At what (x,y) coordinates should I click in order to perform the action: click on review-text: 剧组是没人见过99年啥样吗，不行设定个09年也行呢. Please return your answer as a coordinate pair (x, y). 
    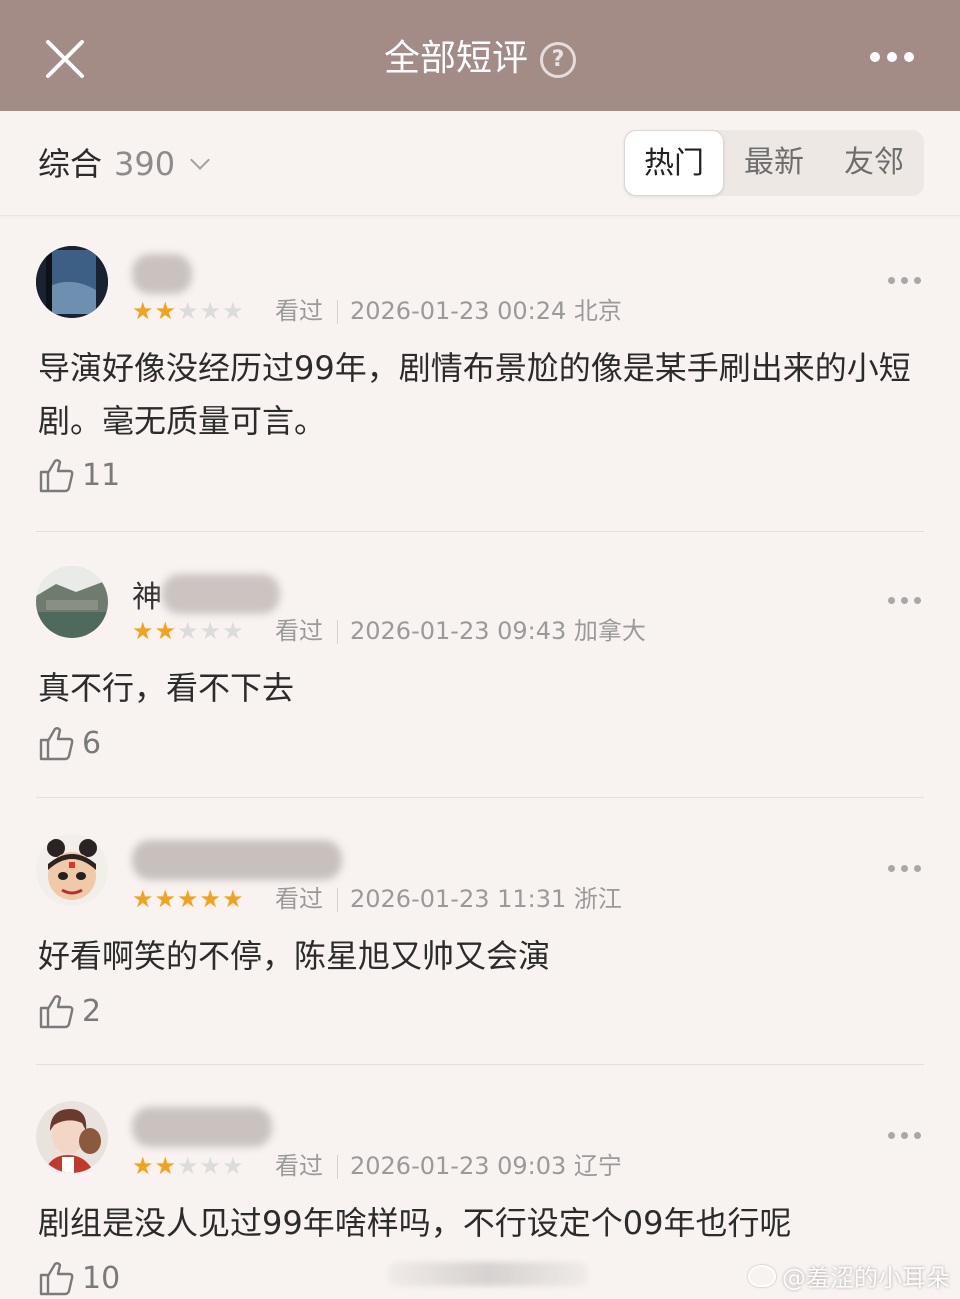
    Looking at the image, I should click on (415, 1223).